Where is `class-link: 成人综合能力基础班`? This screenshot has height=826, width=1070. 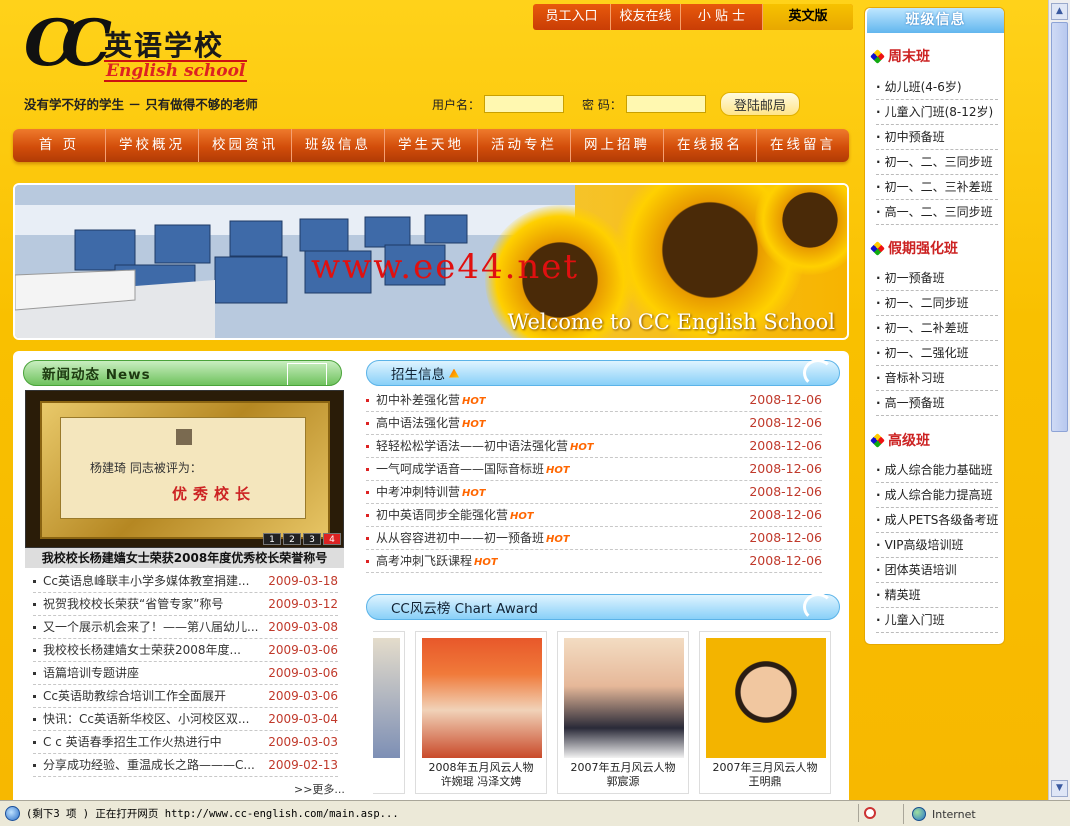 class-link: 成人综合能力基础班 is located at coordinates (937, 470).